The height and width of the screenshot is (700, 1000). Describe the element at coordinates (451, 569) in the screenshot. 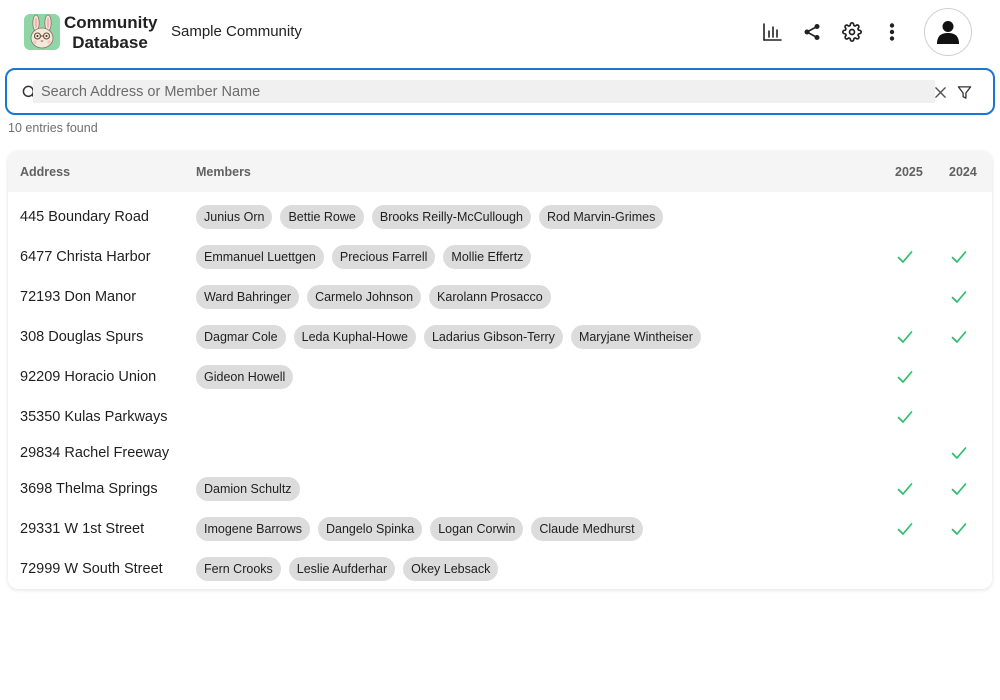

I see `member-chip: Okey Lebsack` at that location.